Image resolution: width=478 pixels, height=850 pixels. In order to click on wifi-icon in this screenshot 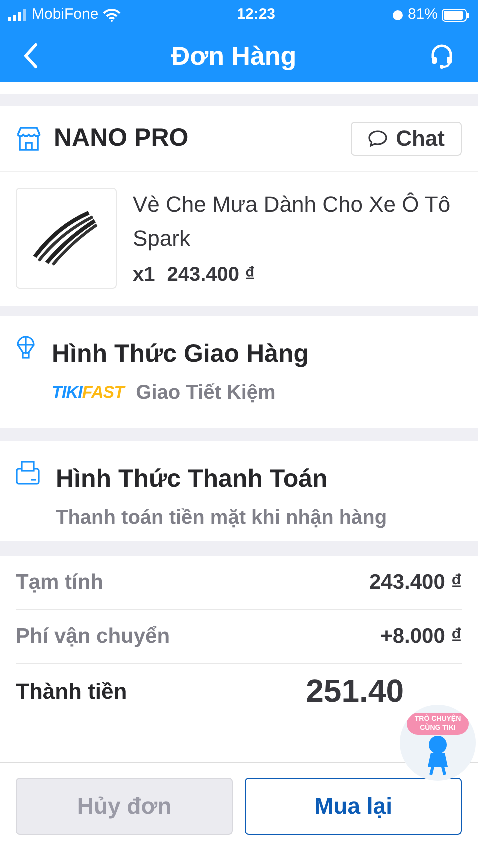, I will do `click(111, 15)`.